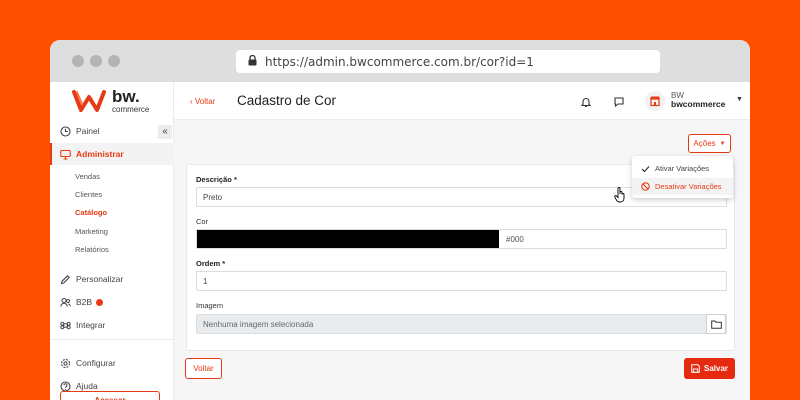 The height and width of the screenshot is (400, 800). Describe the element at coordinates (586, 101) in the screenshot. I see `bell-icon` at that location.